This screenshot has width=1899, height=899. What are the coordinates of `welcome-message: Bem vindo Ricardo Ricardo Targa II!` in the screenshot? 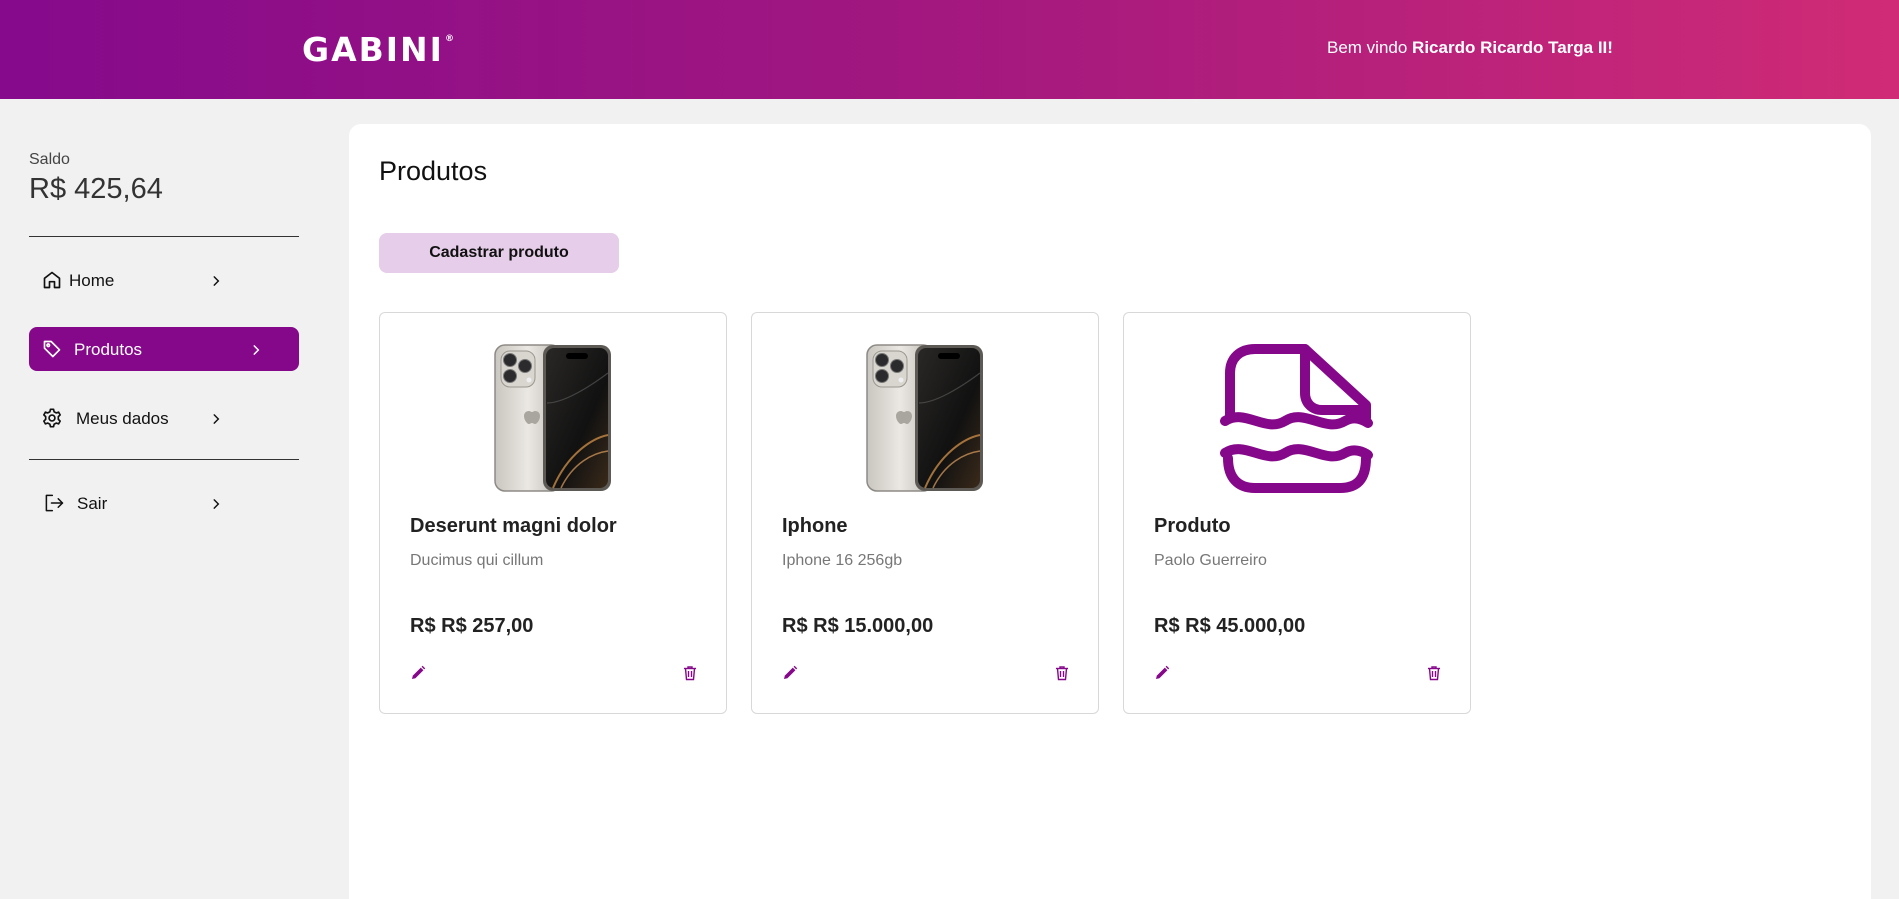 It's located at (1470, 48).